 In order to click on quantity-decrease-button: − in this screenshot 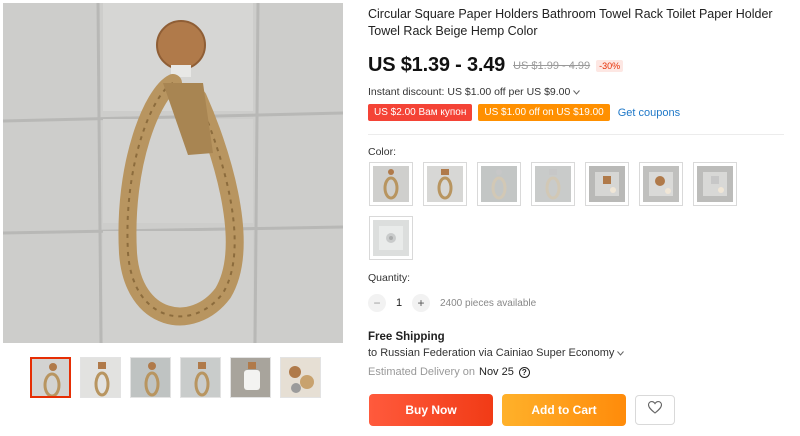, I will do `click(377, 303)`.